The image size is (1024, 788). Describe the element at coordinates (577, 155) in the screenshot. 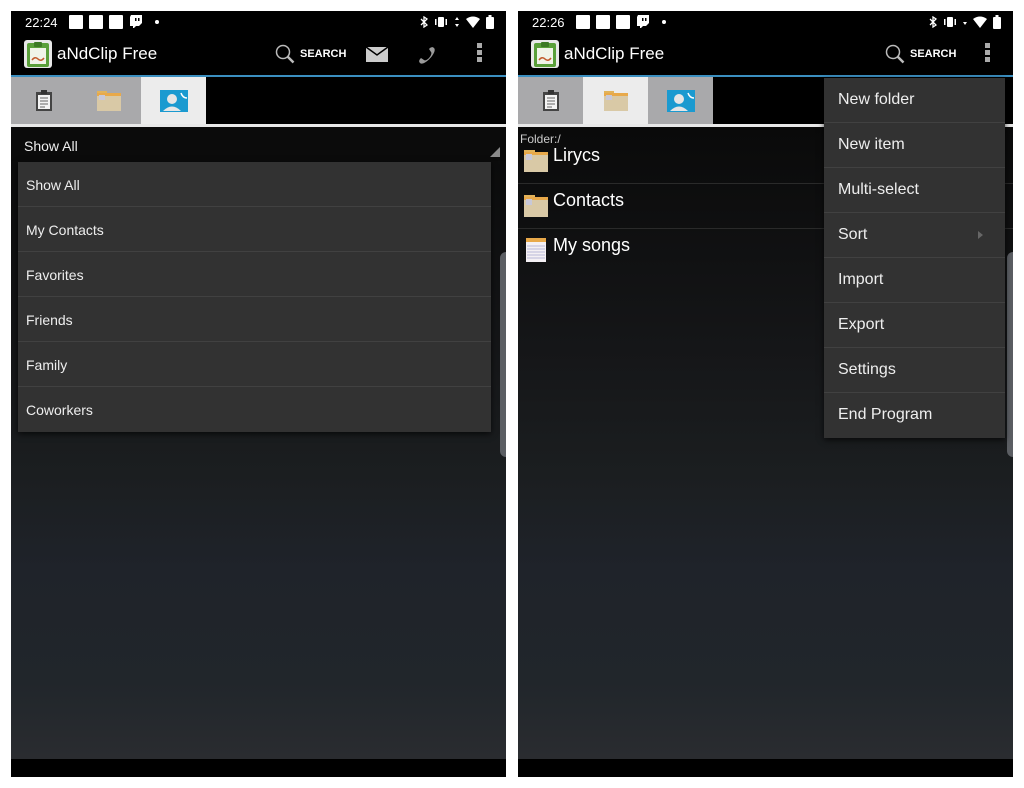

I see `item-label: Lirycs` at that location.